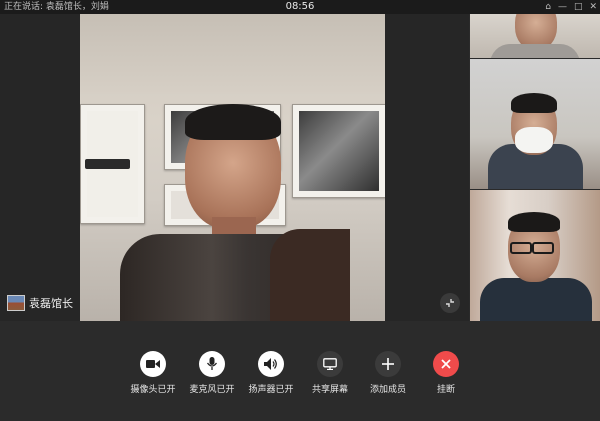  What do you see at coordinates (271, 364) in the screenshot?
I see `speaker-icon` at bounding box center [271, 364].